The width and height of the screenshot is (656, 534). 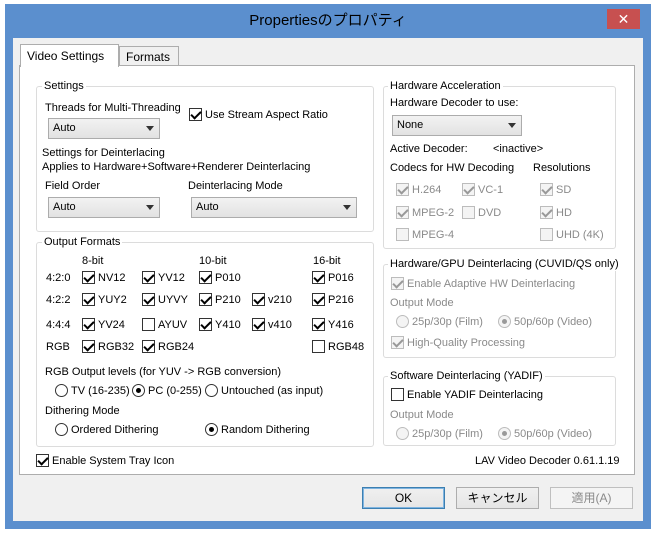 I want to click on dithering-label: Dithering Mode, so click(x=82, y=411).